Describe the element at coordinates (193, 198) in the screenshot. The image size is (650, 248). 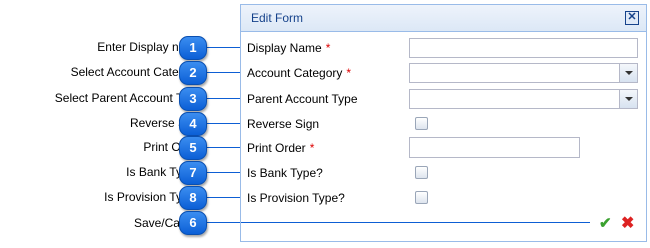
I see `annotation-badge: 8` at that location.